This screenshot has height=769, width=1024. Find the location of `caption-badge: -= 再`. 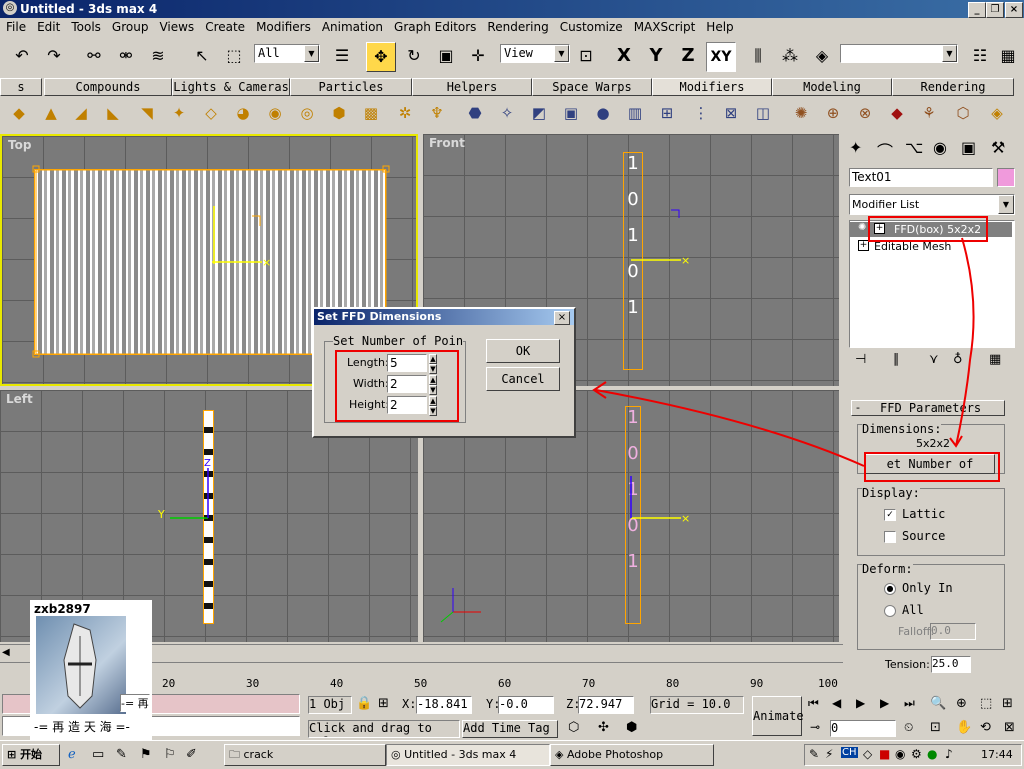

caption-badge: -= 再 is located at coordinates (135, 703).